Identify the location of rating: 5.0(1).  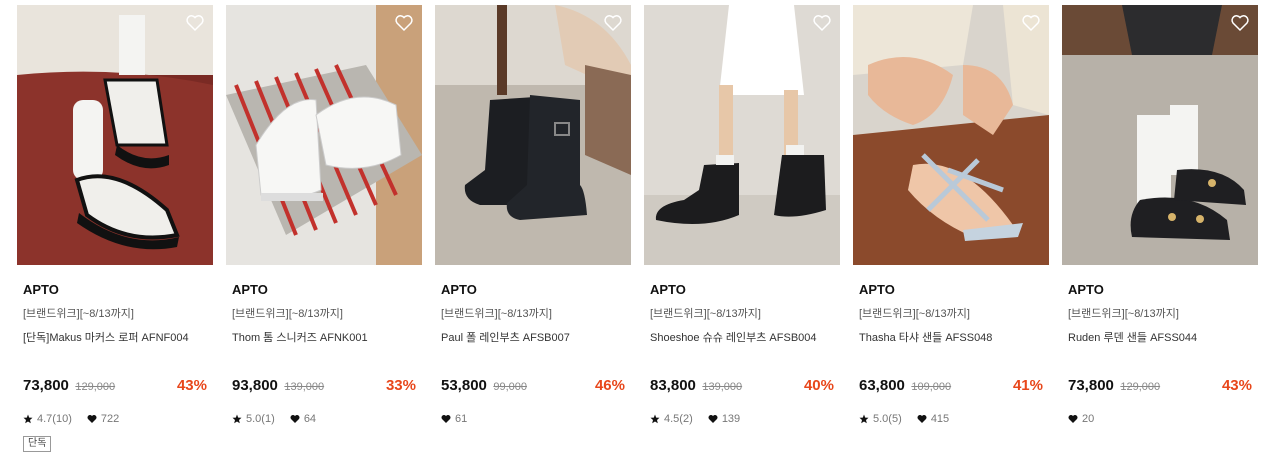
(253, 419).